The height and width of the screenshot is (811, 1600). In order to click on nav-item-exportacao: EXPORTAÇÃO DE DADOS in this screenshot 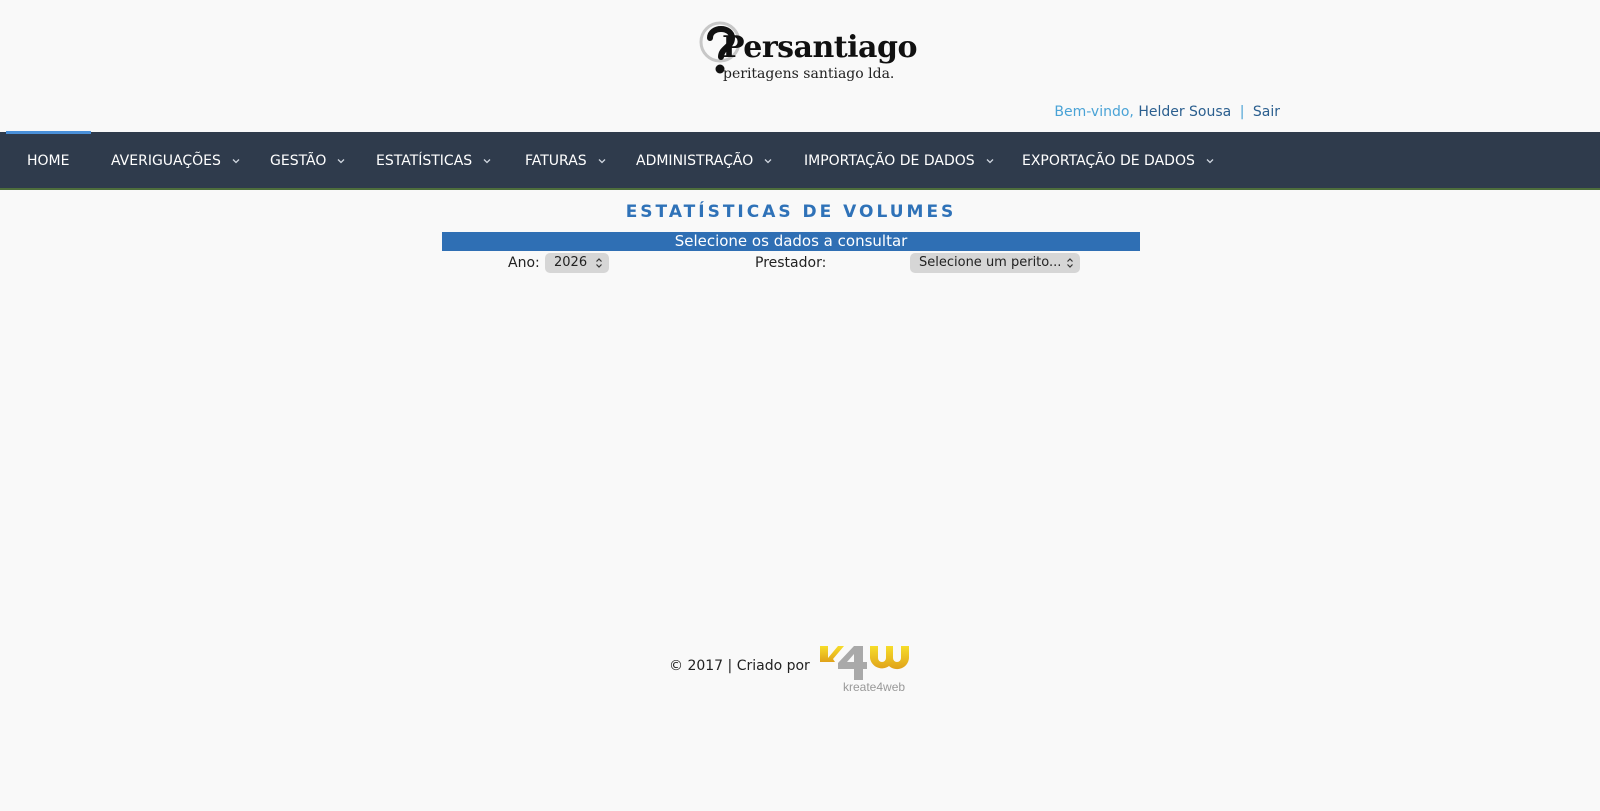, I will do `click(1118, 161)`.